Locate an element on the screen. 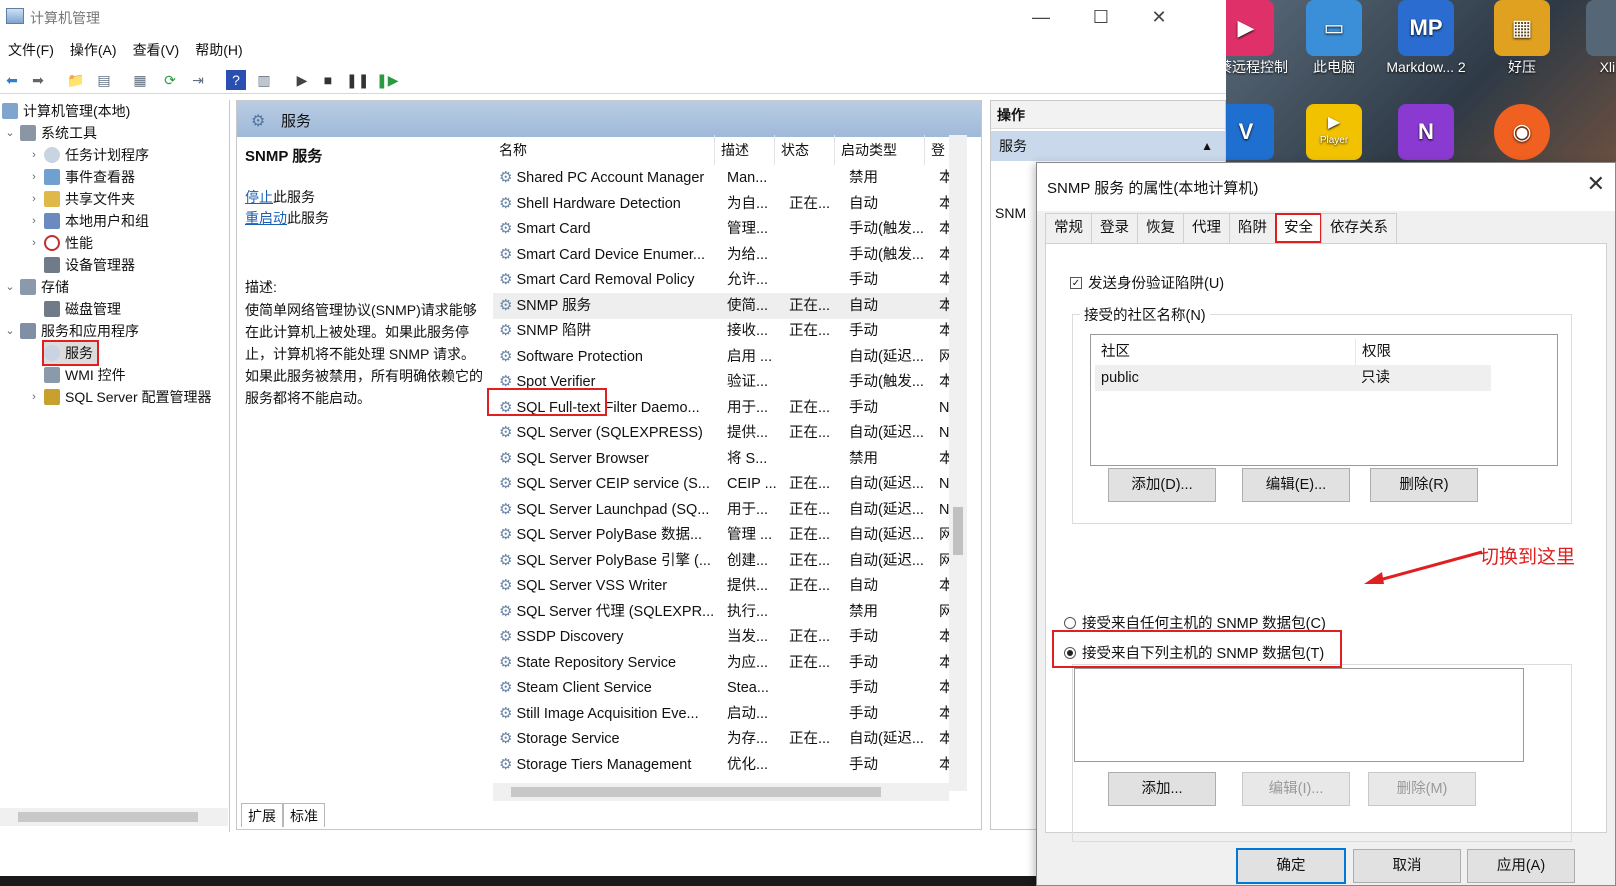  desktop-icon-v: V is located at coordinates (1257, 133).